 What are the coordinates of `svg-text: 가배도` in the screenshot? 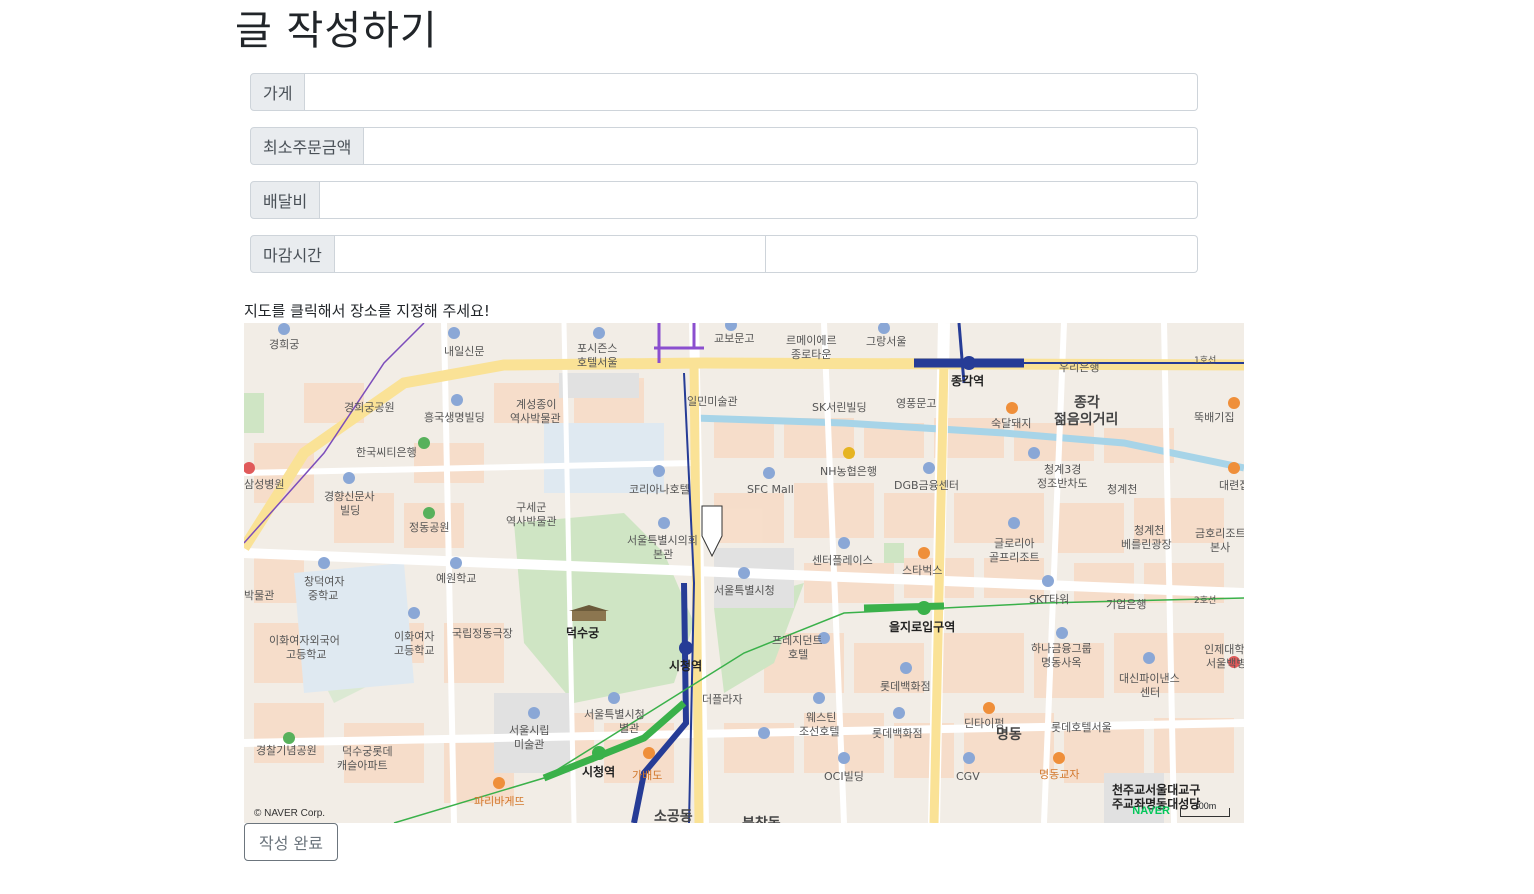 It's located at (647, 775).